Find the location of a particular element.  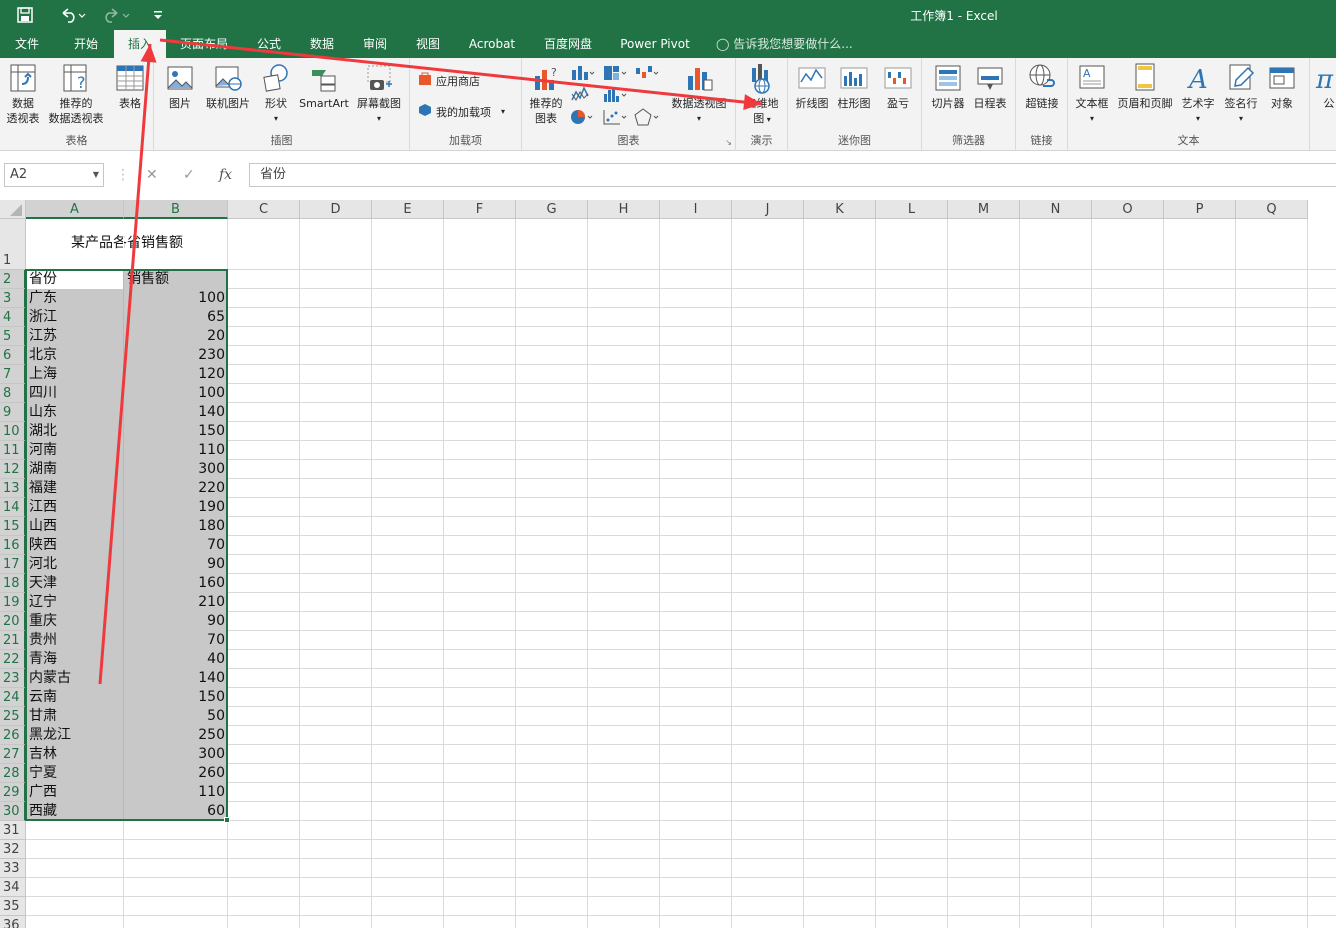

row-header-8: 8 is located at coordinates (13, 393).